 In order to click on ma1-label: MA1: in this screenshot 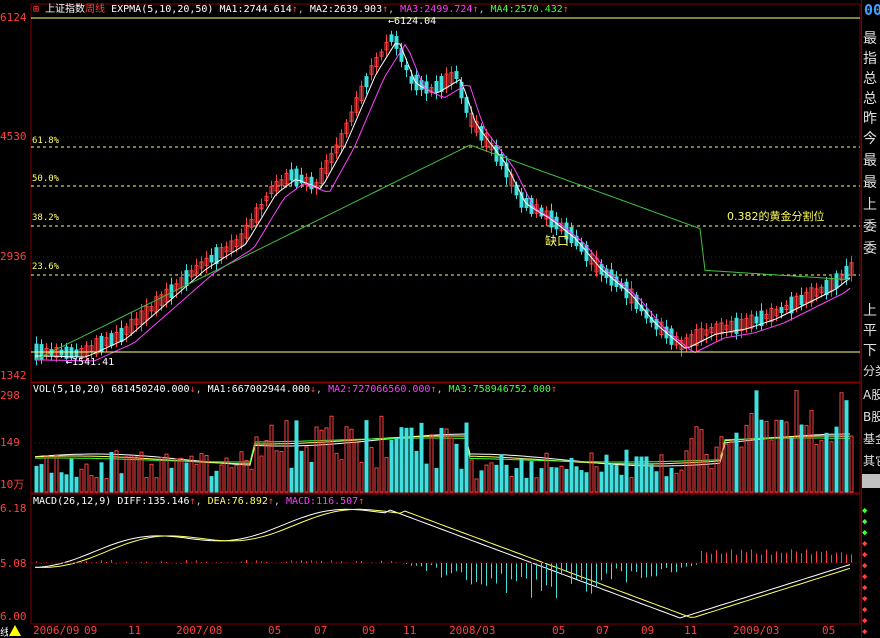, I will do `click(231, 9)`.